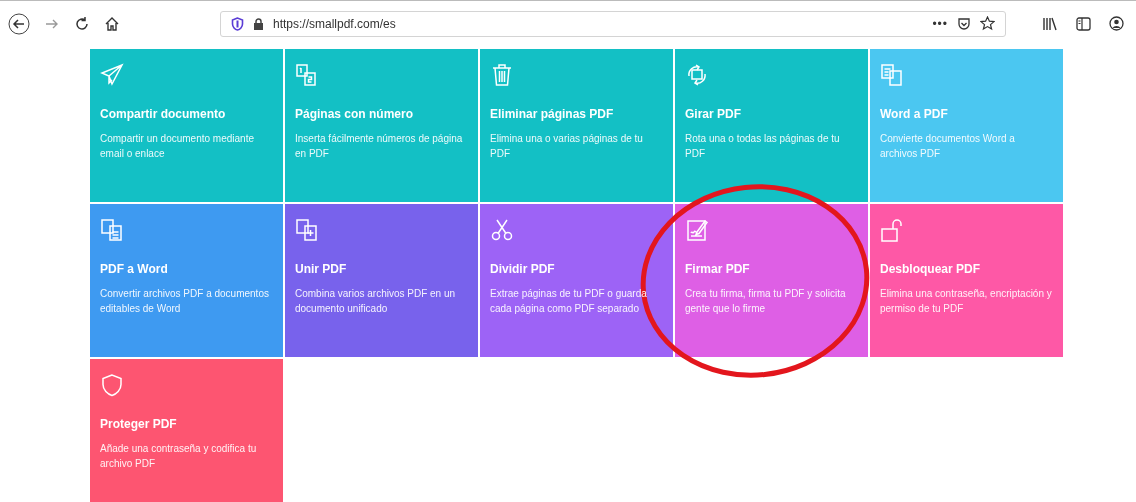  Describe the element at coordinates (966, 280) in the screenshot. I see `tool-card: Desbloquear PDF Elimina una contraseña, encriptación y permiso de tu PDF` at that location.